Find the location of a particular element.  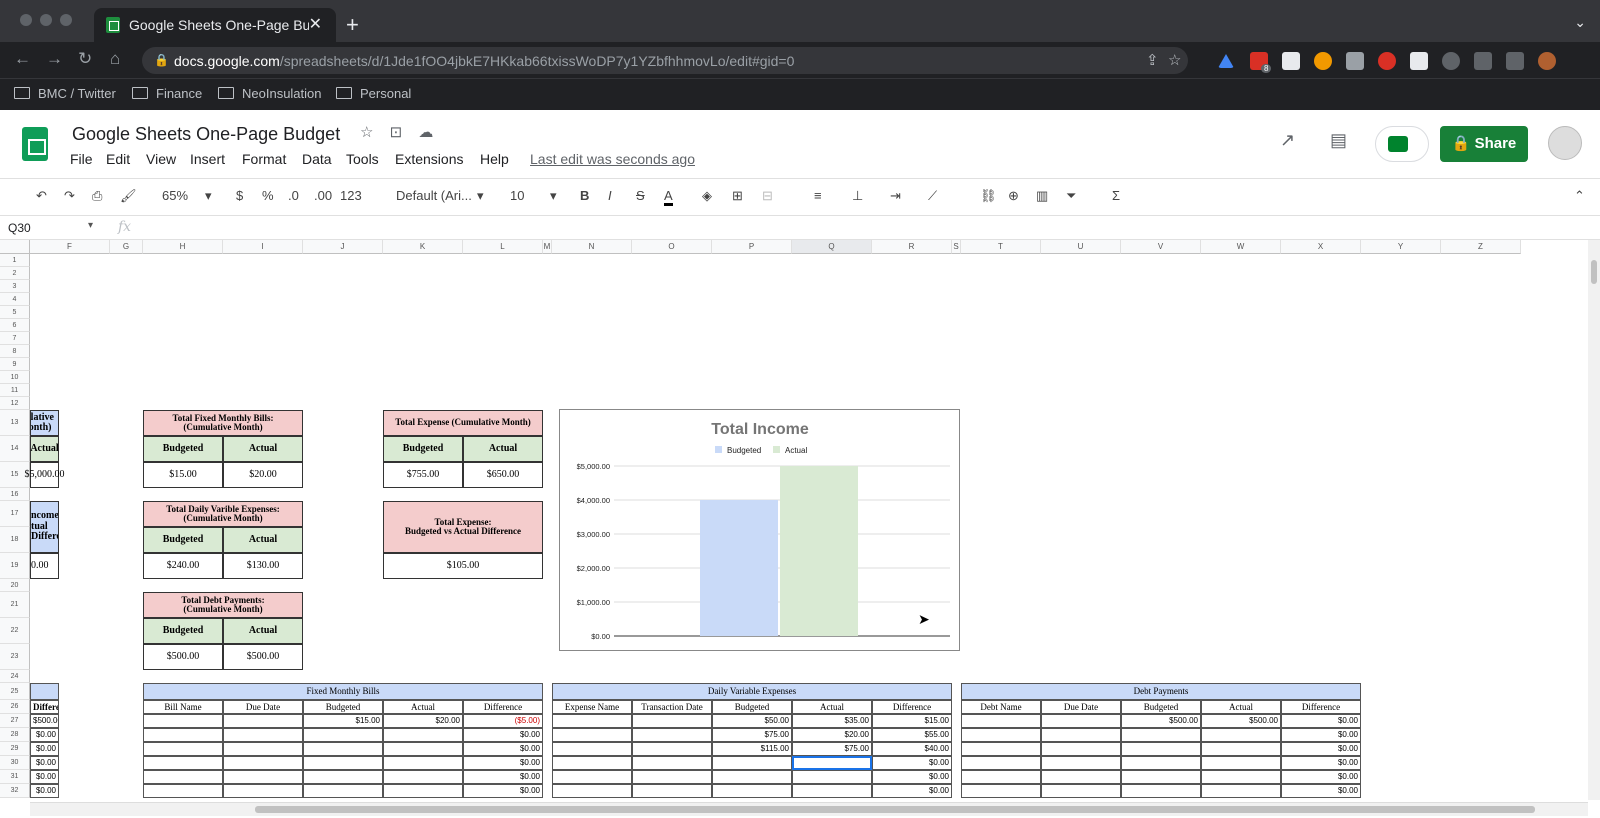

debt-table-cell: $500.00 is located at coordinates (1241, 721).